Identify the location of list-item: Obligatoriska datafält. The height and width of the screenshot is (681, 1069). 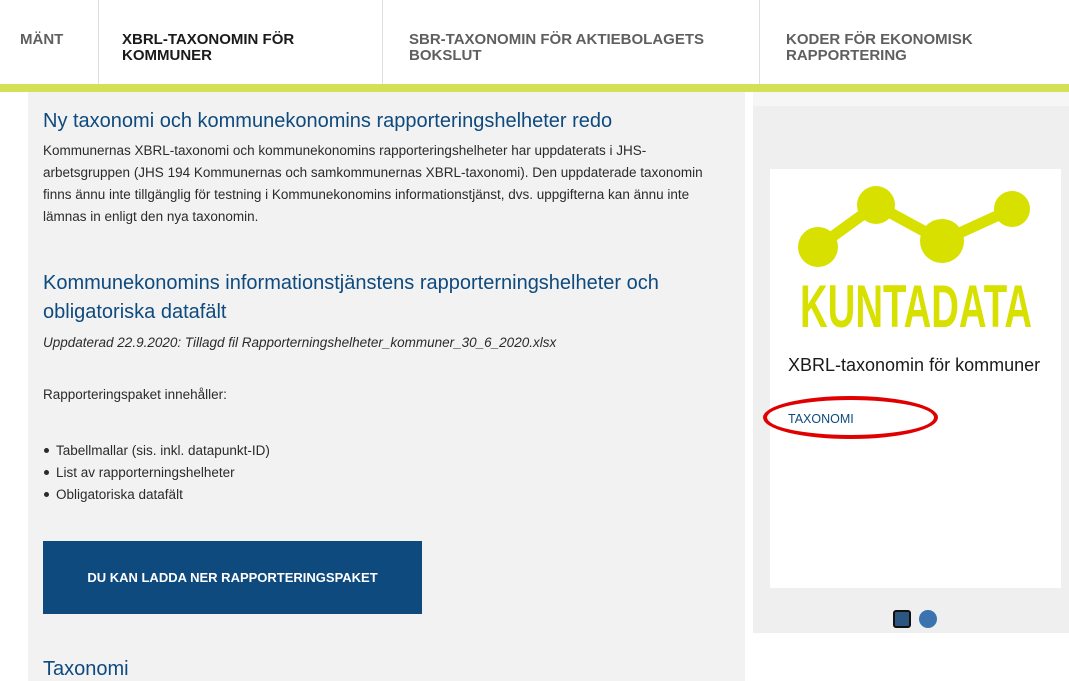
(373, 495).